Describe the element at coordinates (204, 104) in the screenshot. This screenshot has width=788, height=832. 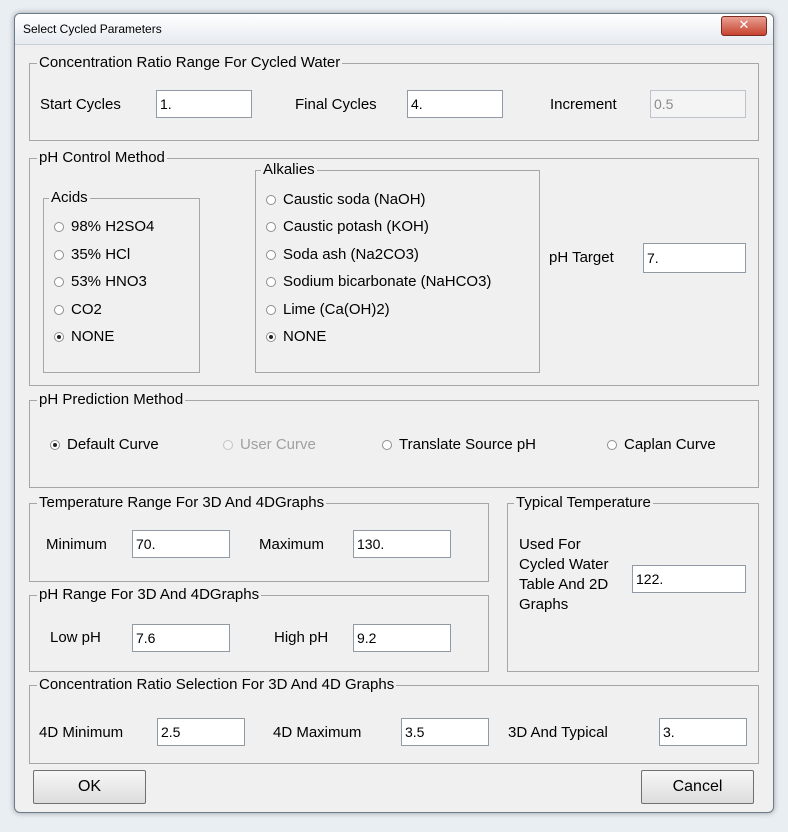
I see `start-cycles-input` at that location.